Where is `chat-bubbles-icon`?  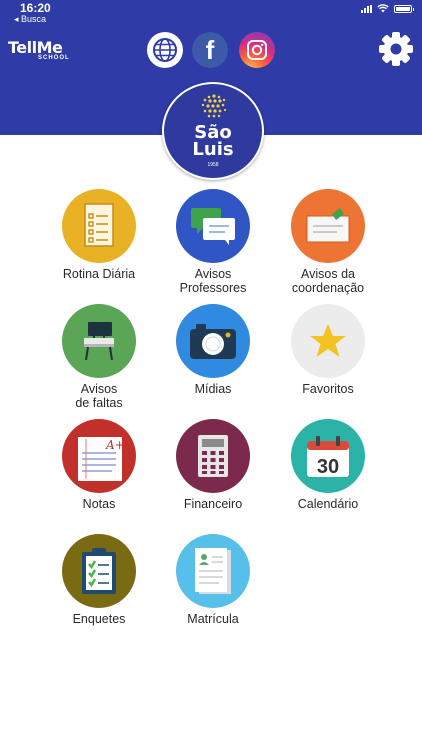 chat-bubbles-icon is located at coordinates (213, 226).